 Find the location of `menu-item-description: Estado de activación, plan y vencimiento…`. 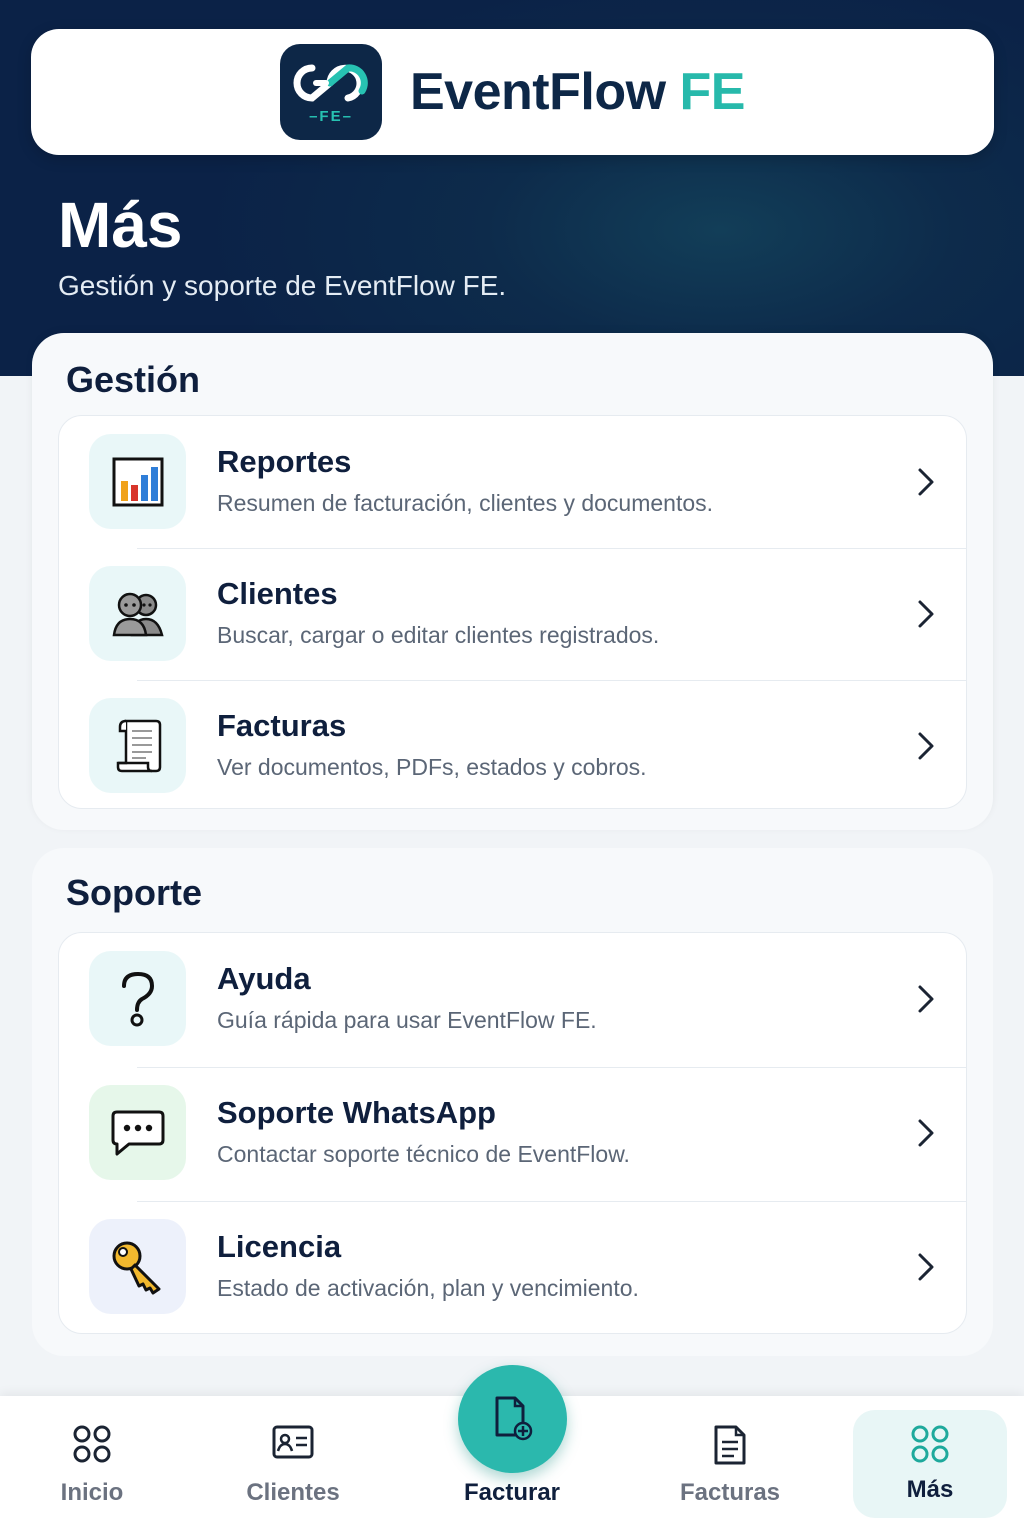

menu-item-description: Estado de activación, plan y vencimiento… is located at coordinates (428, 1288).